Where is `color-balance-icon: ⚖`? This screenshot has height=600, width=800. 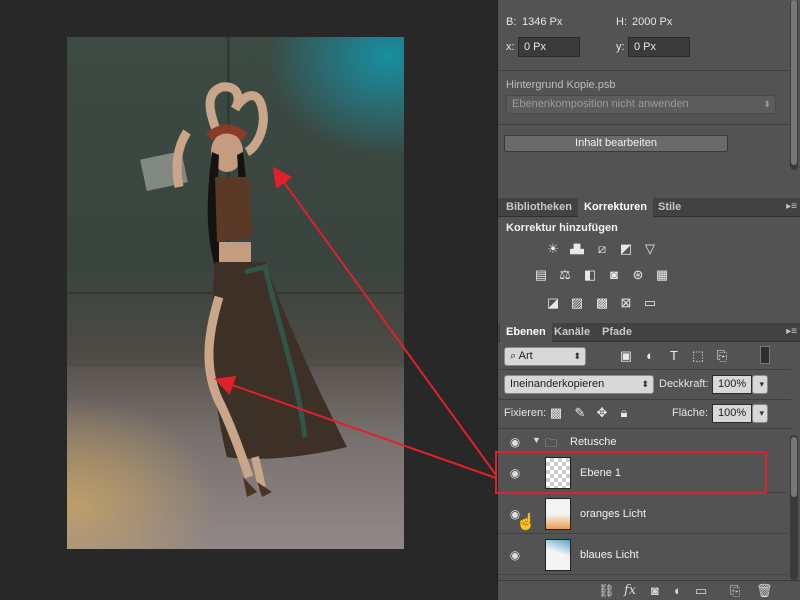
color-balance-icon: ⚖ is located at coordinates (565, 275).